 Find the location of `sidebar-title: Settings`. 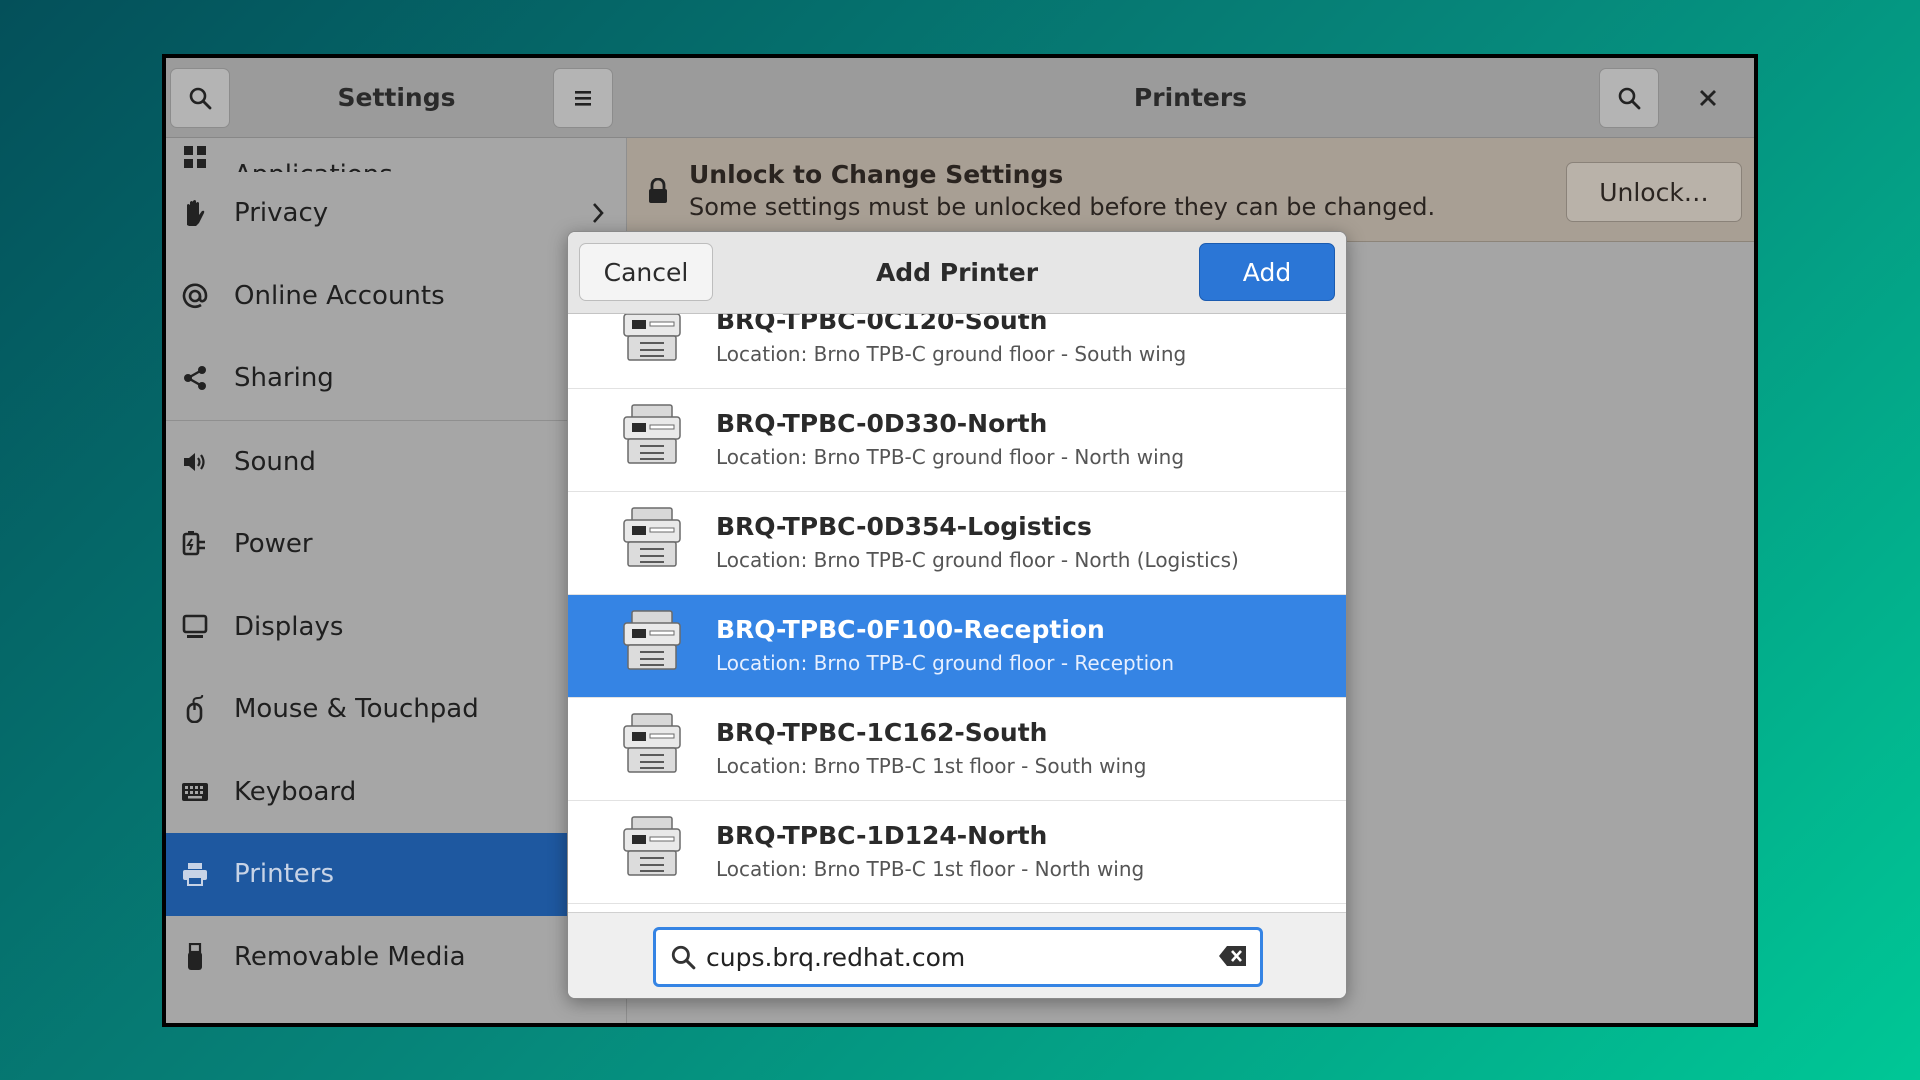

sidebar-title: Settings is located at coordinates (396, 97).